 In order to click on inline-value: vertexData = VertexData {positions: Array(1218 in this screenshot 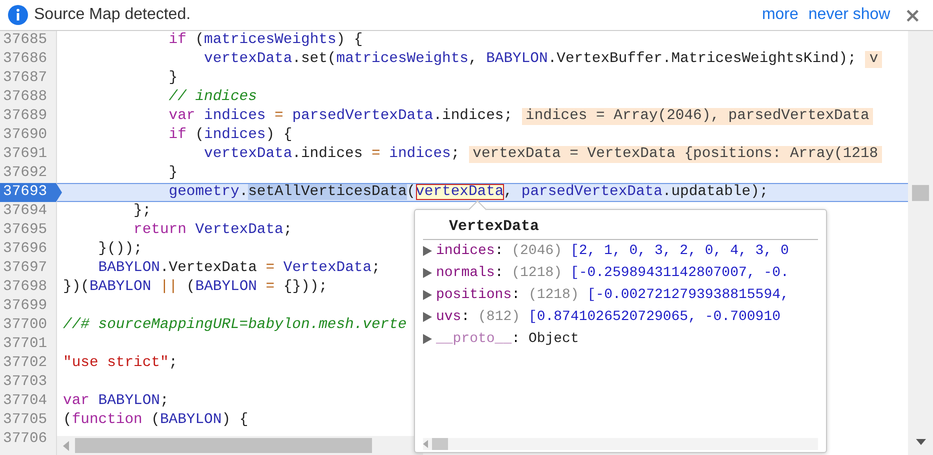, I will do `click(675, 154)`.